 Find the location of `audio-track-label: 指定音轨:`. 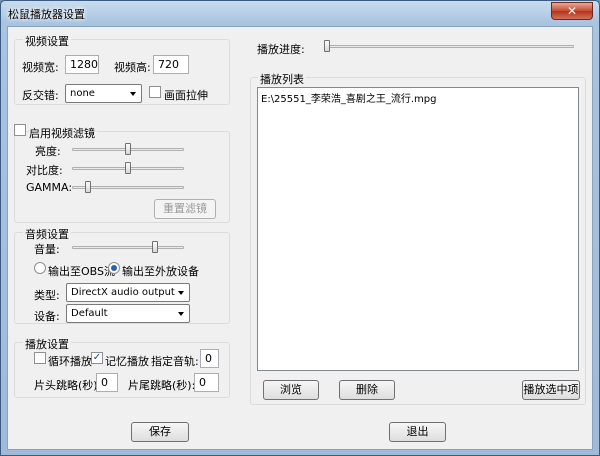

audio-track-label: 指定音轨: is located at coordinates (175, 361).